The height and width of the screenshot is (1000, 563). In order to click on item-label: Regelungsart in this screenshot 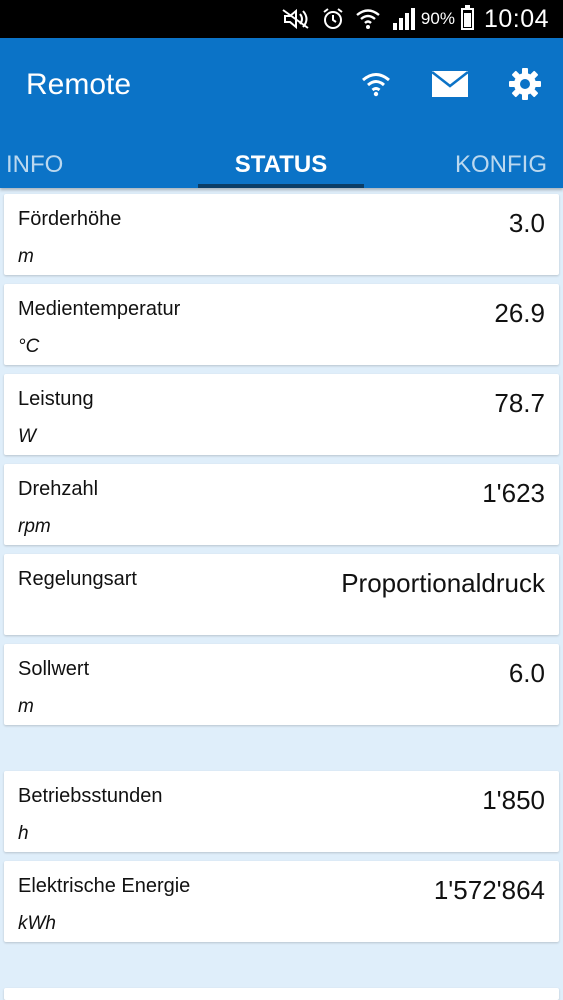, I will do `click(77, 579)`.